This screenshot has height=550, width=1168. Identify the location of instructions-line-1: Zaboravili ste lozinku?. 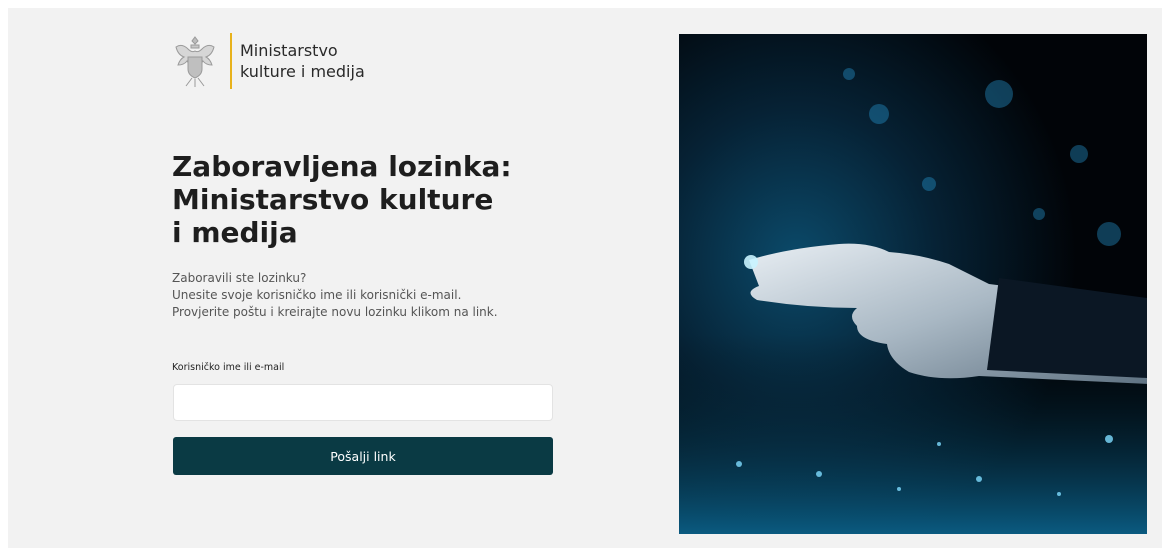
(239, 278).